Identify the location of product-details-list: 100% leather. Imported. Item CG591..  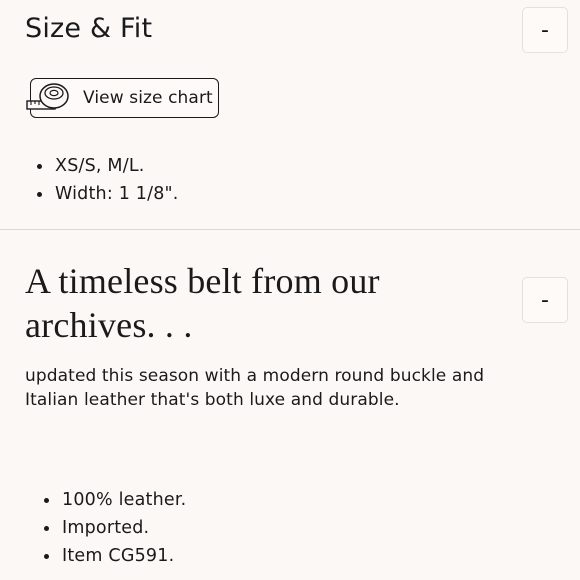
(115, 528).